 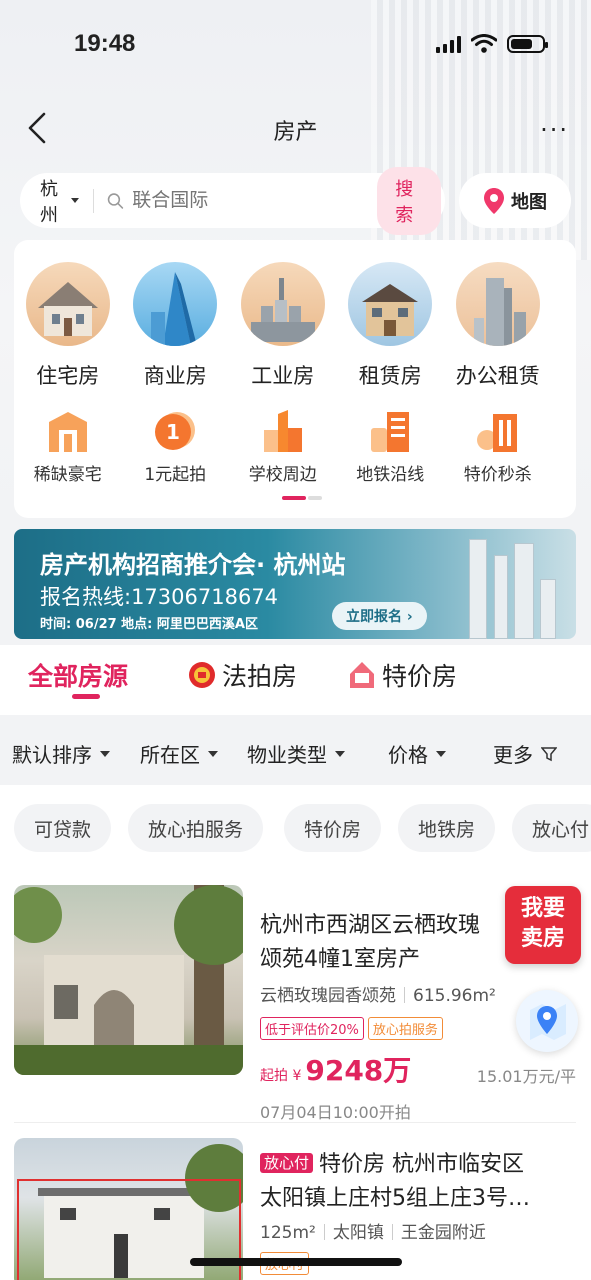 I want to click on filter-more: 更多, so click(x=525, y=753).